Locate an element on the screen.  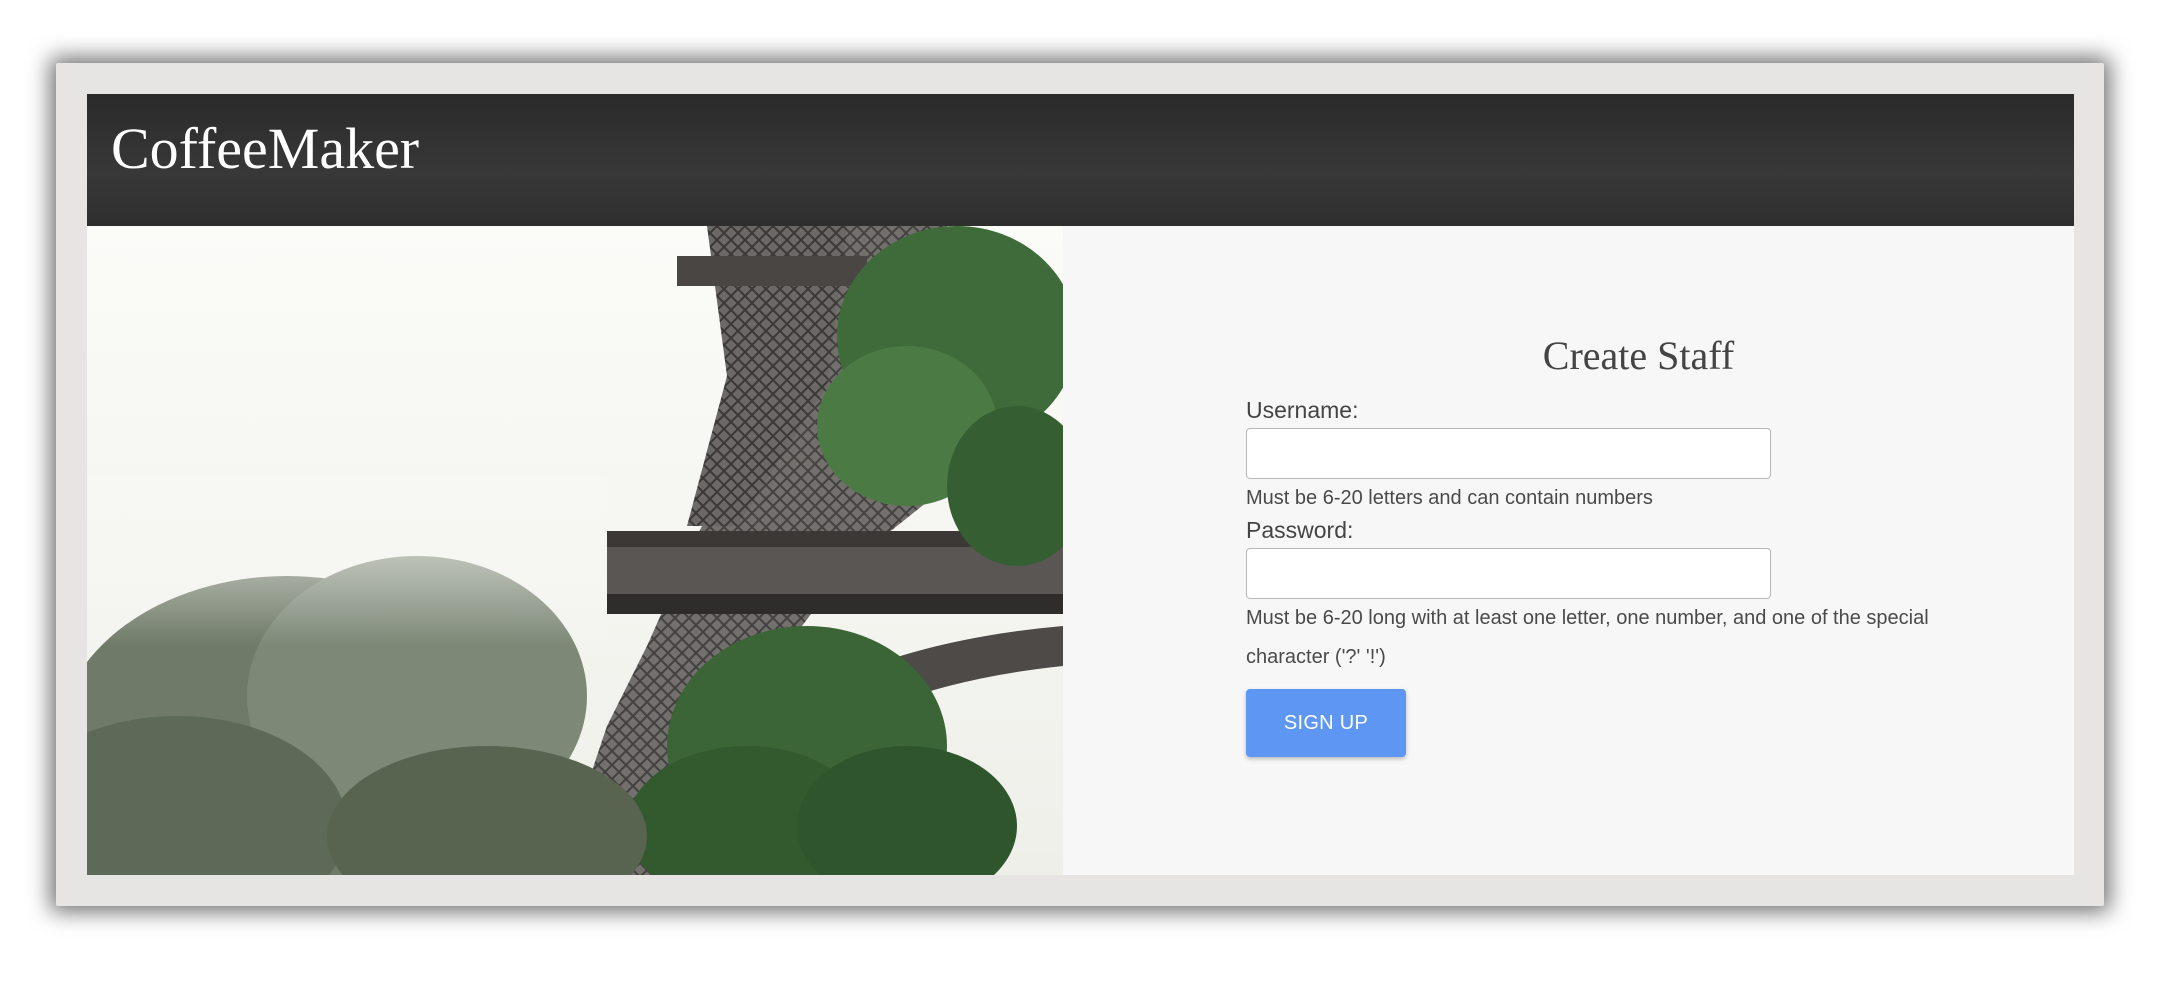
password-label: Password: is located at coordinates (1300, 530).